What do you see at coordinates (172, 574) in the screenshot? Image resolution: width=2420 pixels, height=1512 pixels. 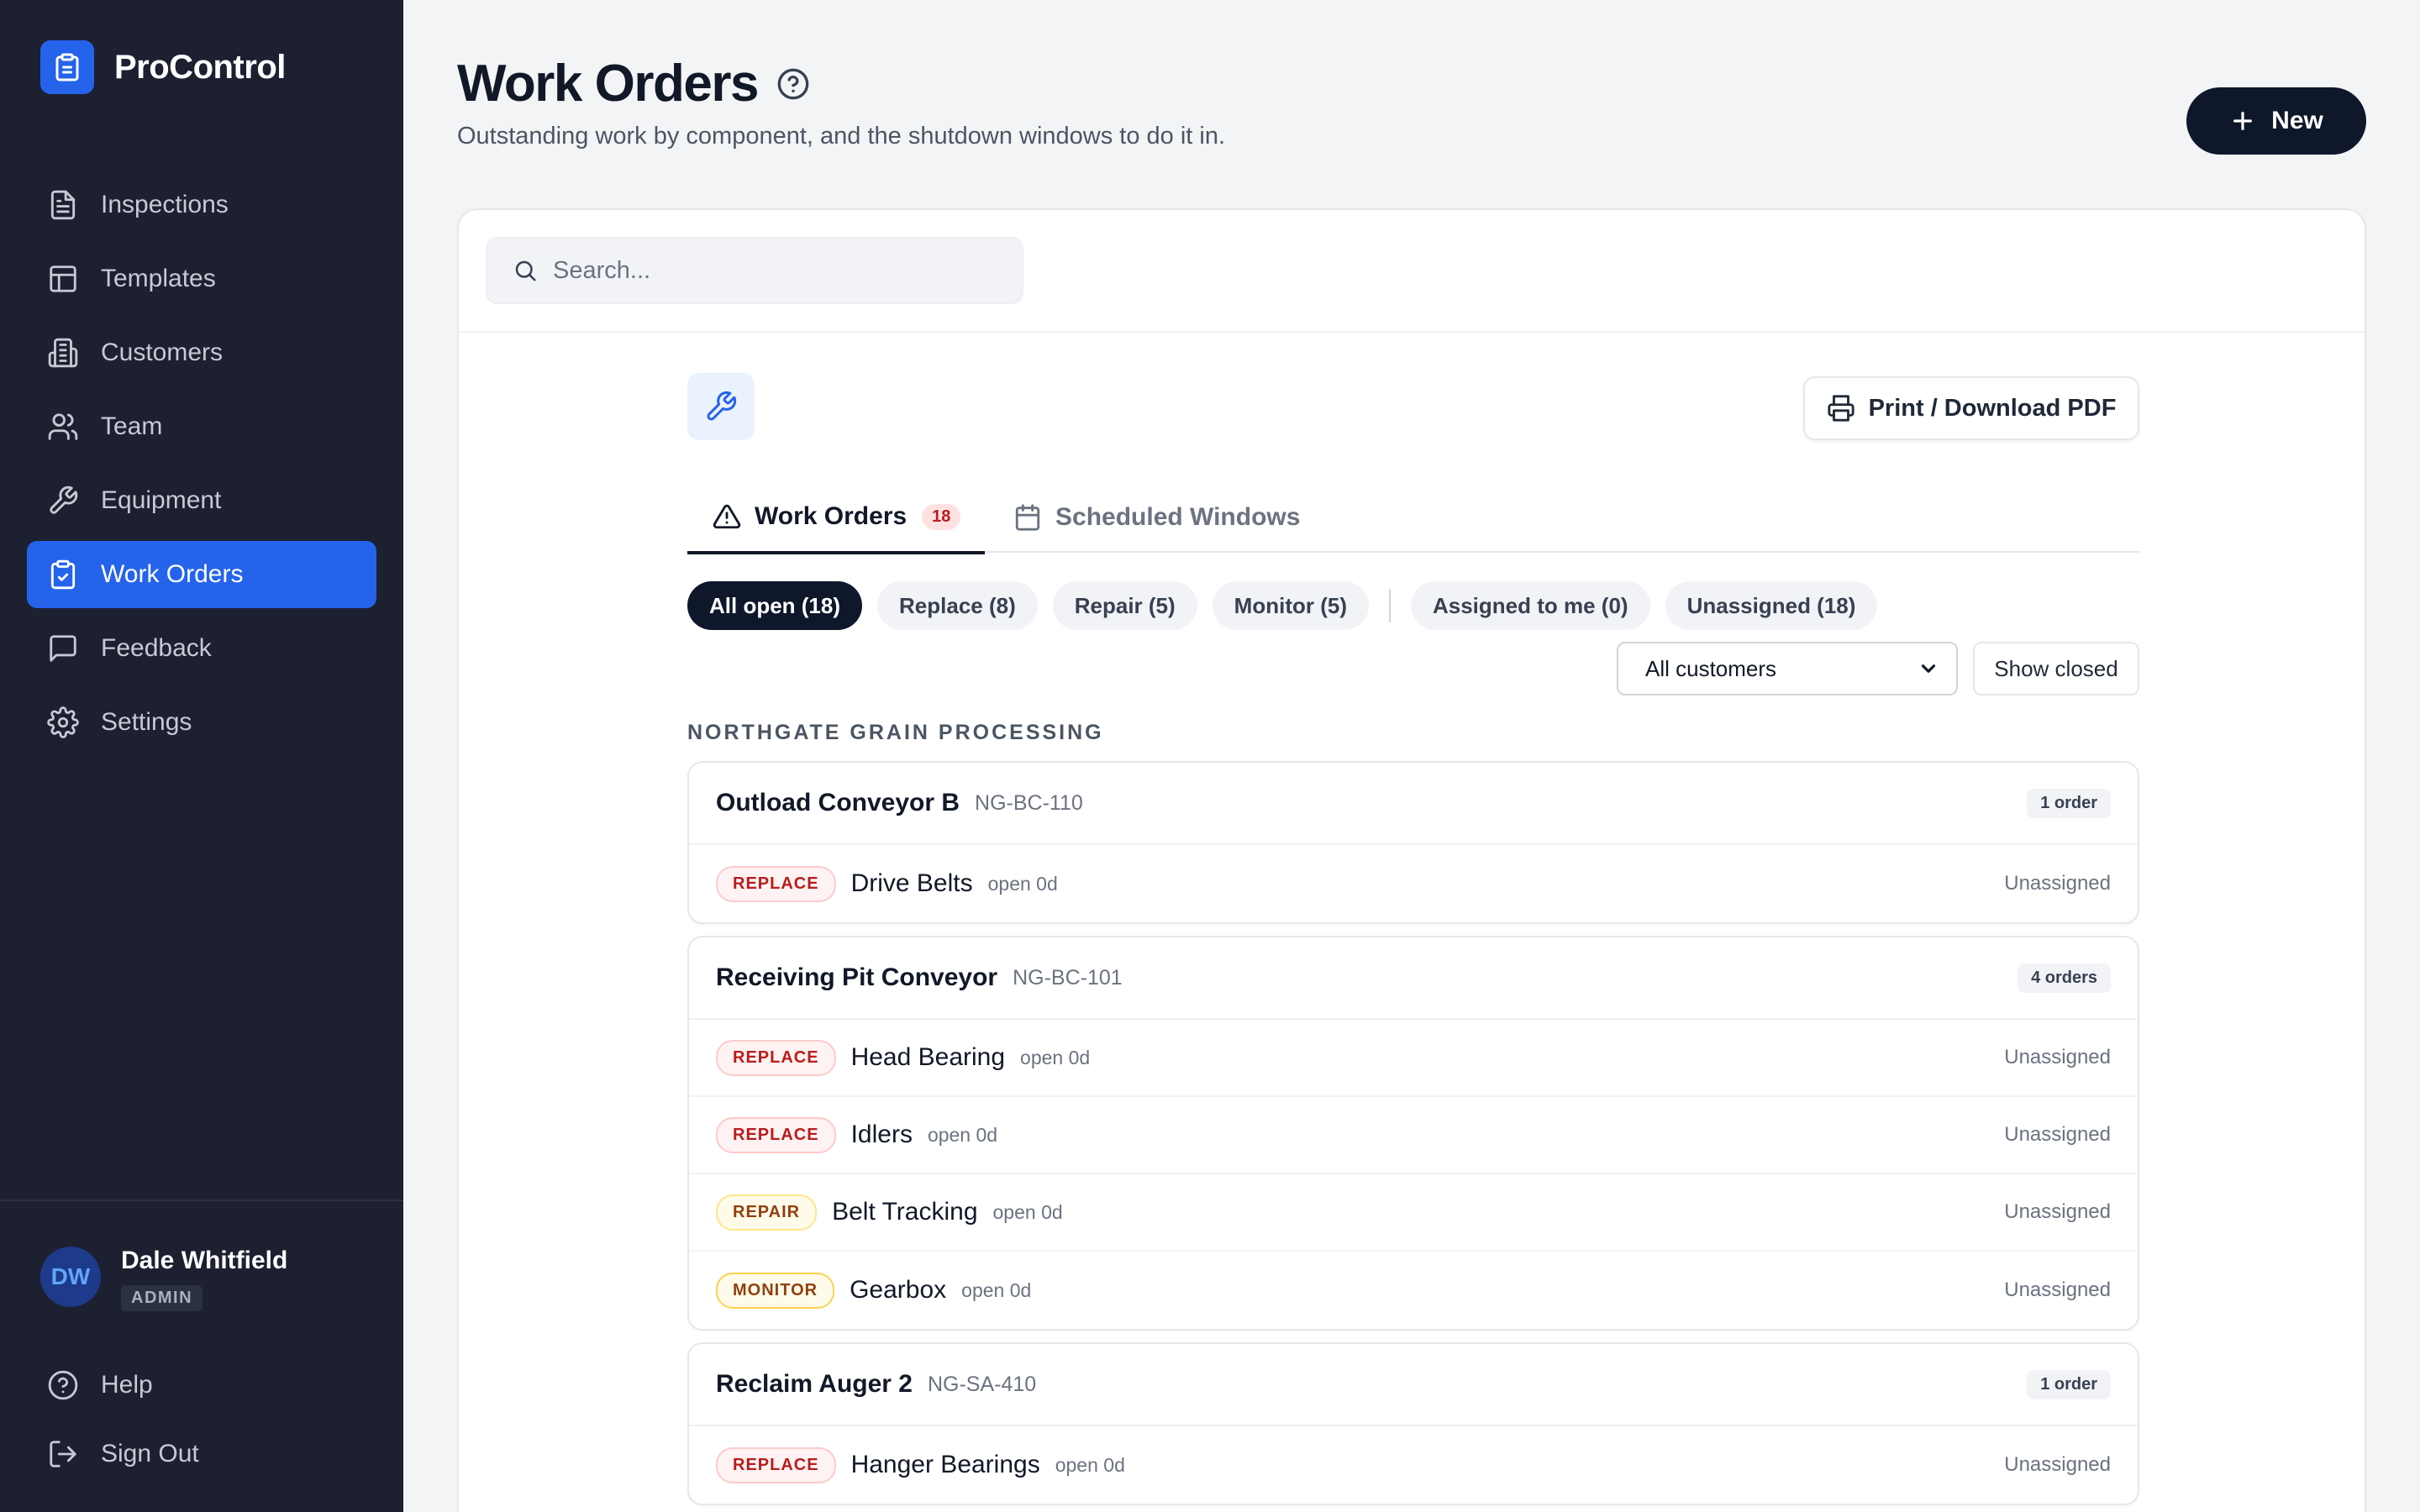 I see `sidebar-item-label: Work Orders` at bounding box center [172, 574].